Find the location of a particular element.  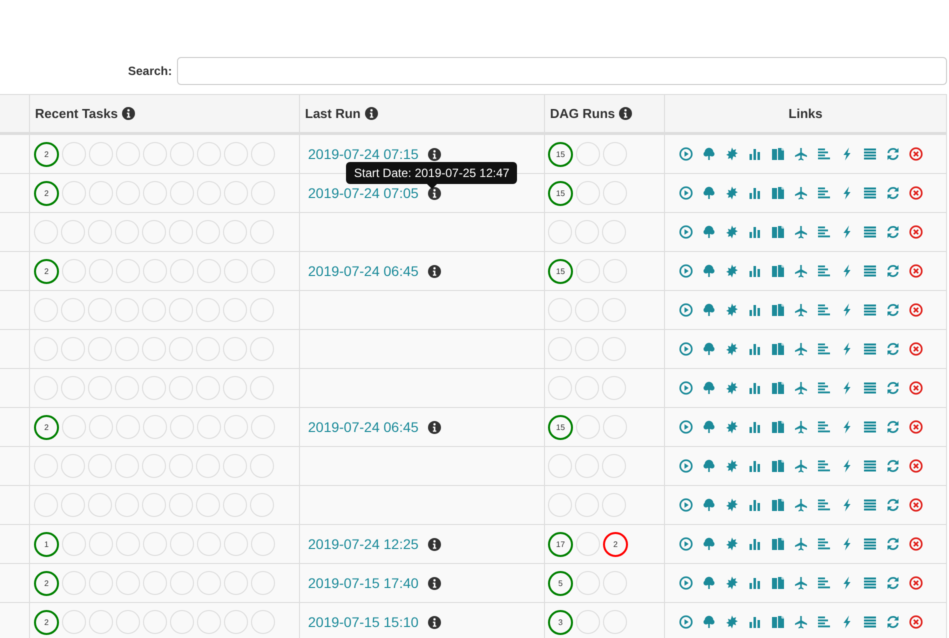

status-count: 17 is located at coordinates (560, 544).